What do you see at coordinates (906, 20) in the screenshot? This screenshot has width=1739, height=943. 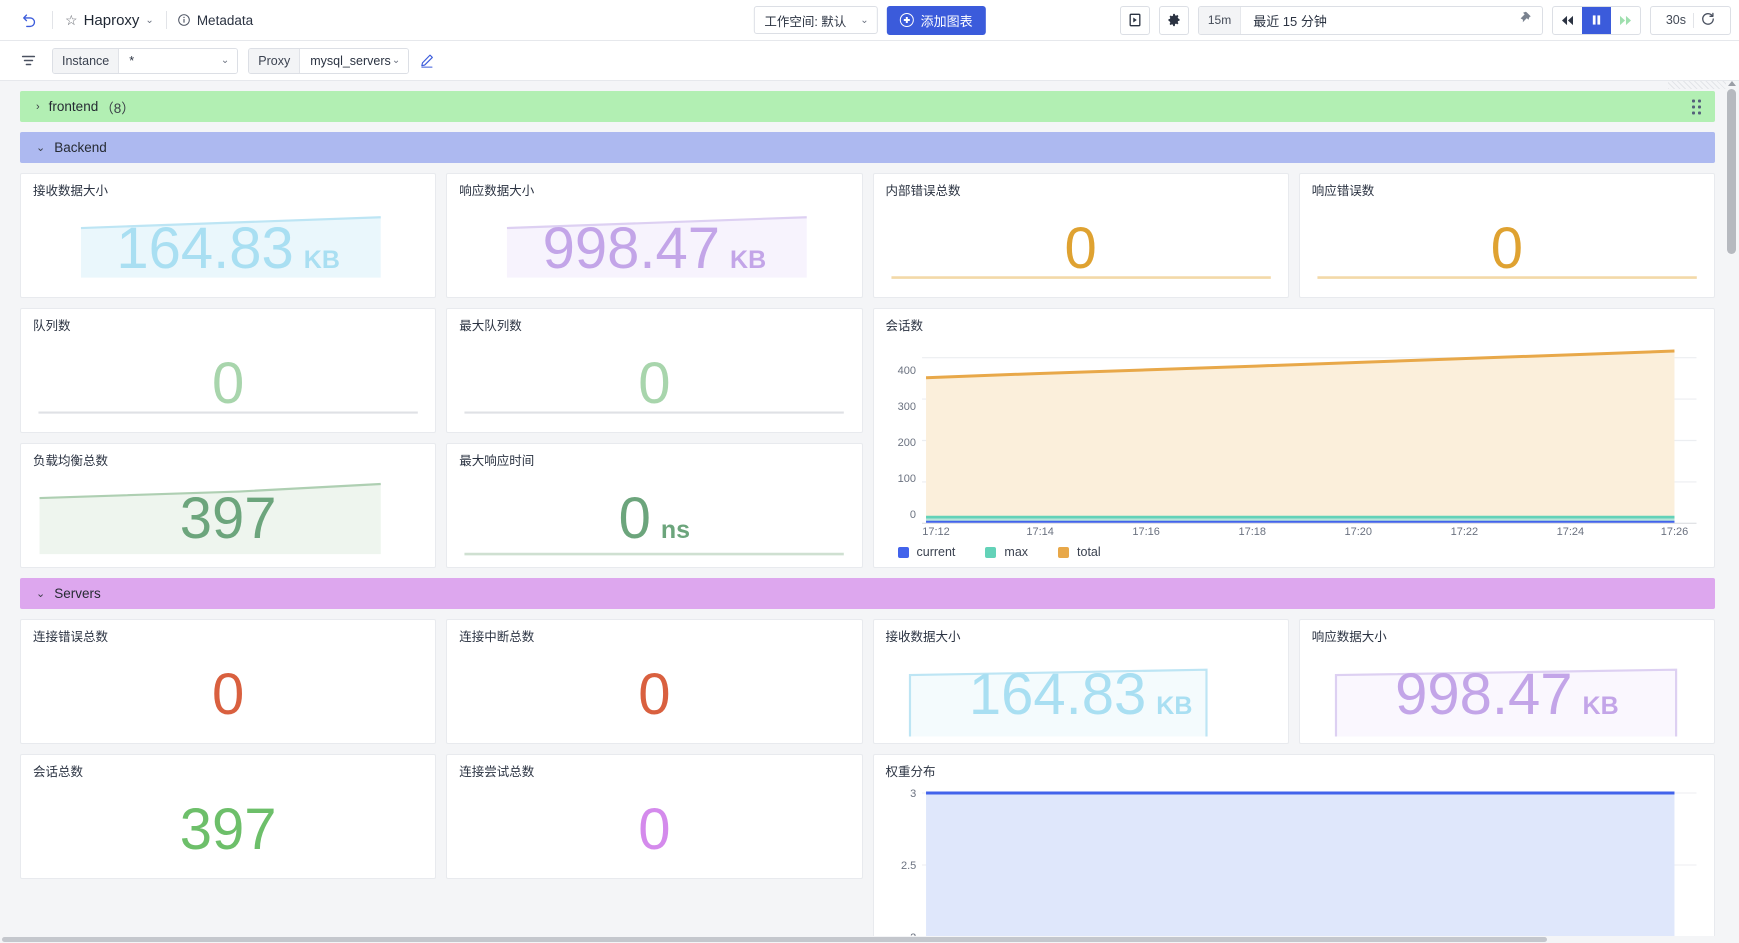 I see `plus-circle-icon` at bounding box center [906, 20].